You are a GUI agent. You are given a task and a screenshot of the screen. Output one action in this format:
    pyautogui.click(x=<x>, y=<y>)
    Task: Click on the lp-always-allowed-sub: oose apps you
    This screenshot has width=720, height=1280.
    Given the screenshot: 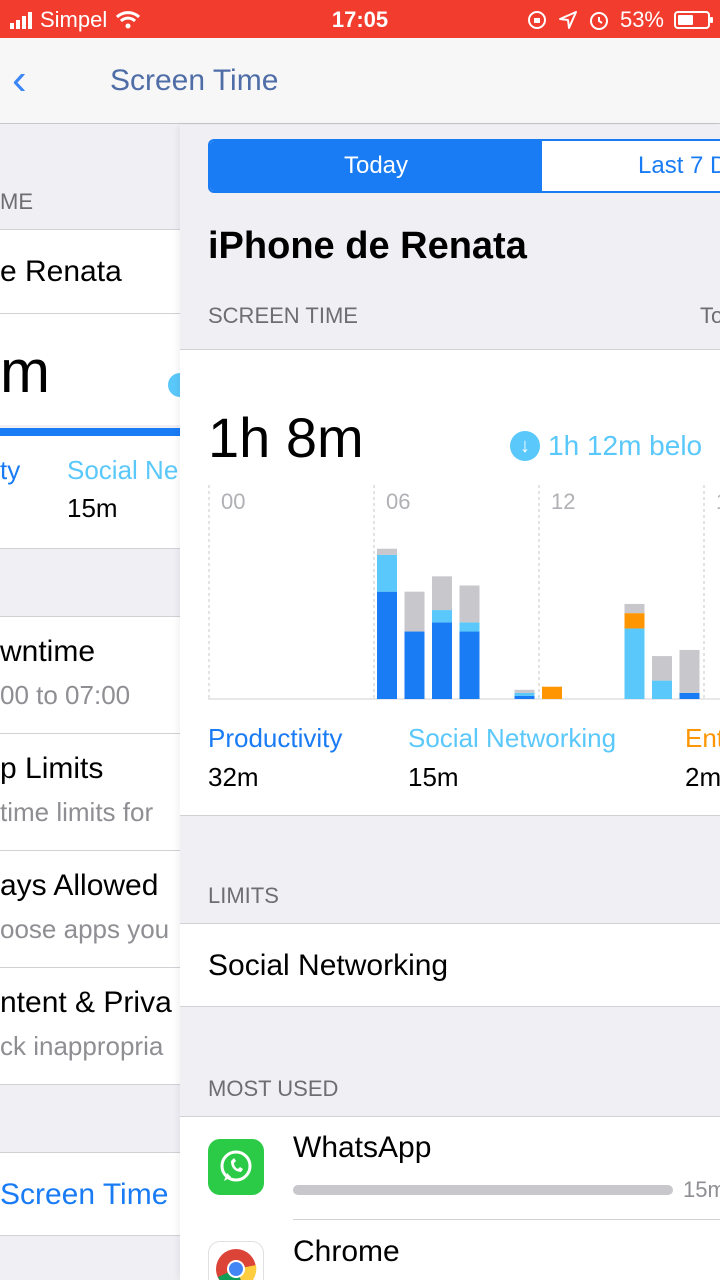 What is the action you would take?
    pyautogui.click(x=85, y=929)
    